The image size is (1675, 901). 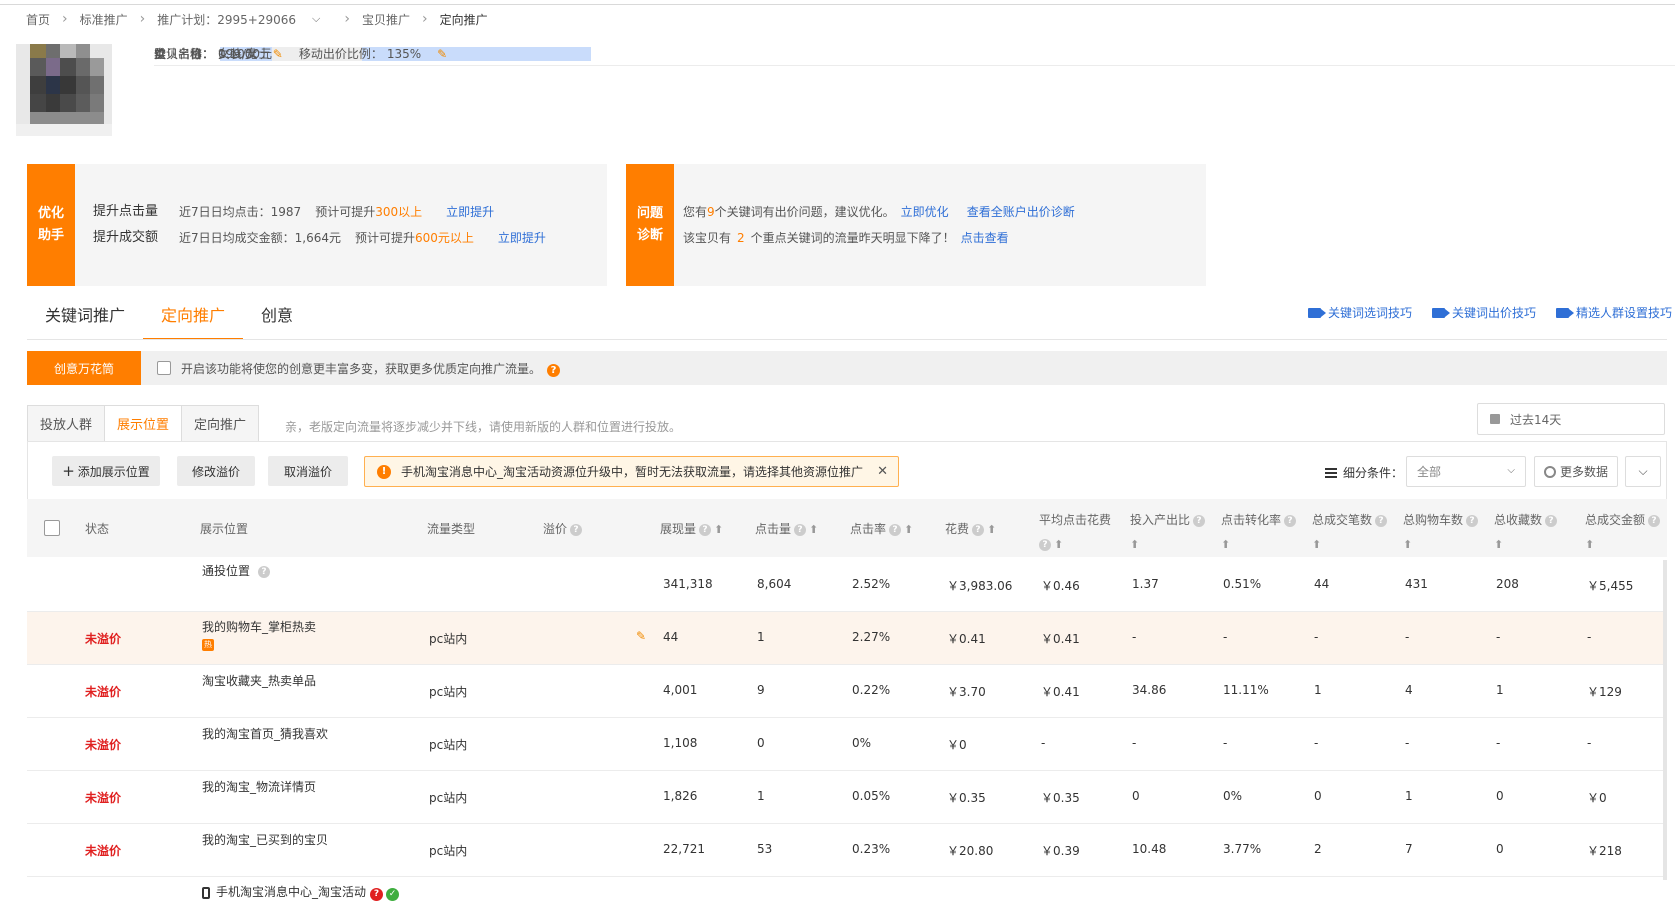 I want to click on warning-icon: !, so click(x=384, y=471).